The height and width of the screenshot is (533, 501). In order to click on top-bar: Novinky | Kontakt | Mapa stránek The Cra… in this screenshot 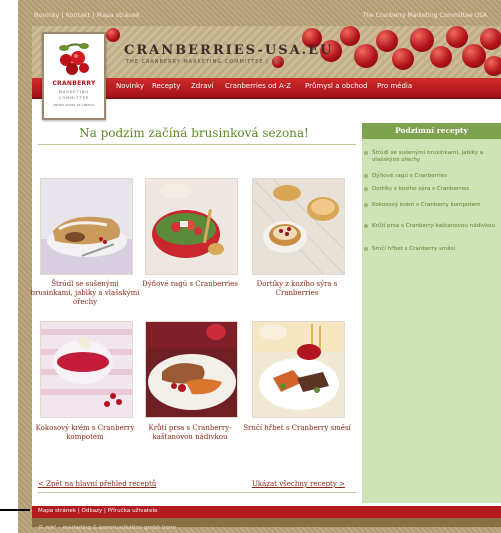, I will do `click(259, 13)`.